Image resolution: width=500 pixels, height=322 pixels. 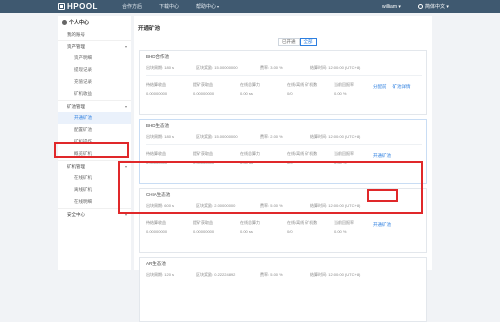 What do you see at coordinates (276, 274) in the screenshot?
I see `stat-value: 5.00 %` at bounding box center [276, 274].